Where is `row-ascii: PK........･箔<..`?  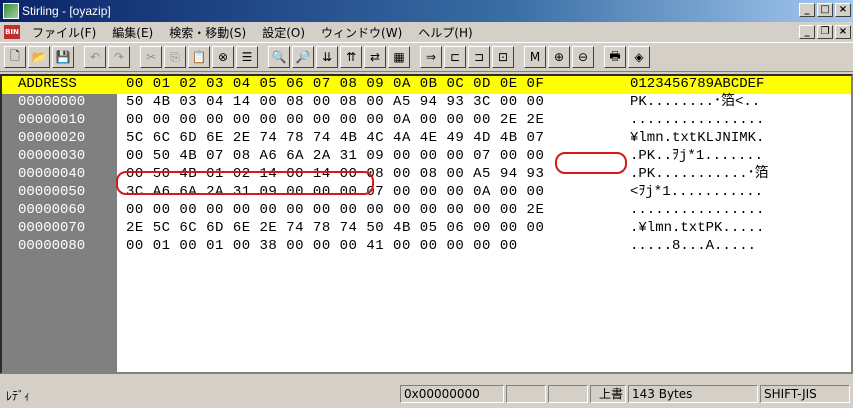 row-ascii: PK........･箔<.. is located at coordinates (695, 102).